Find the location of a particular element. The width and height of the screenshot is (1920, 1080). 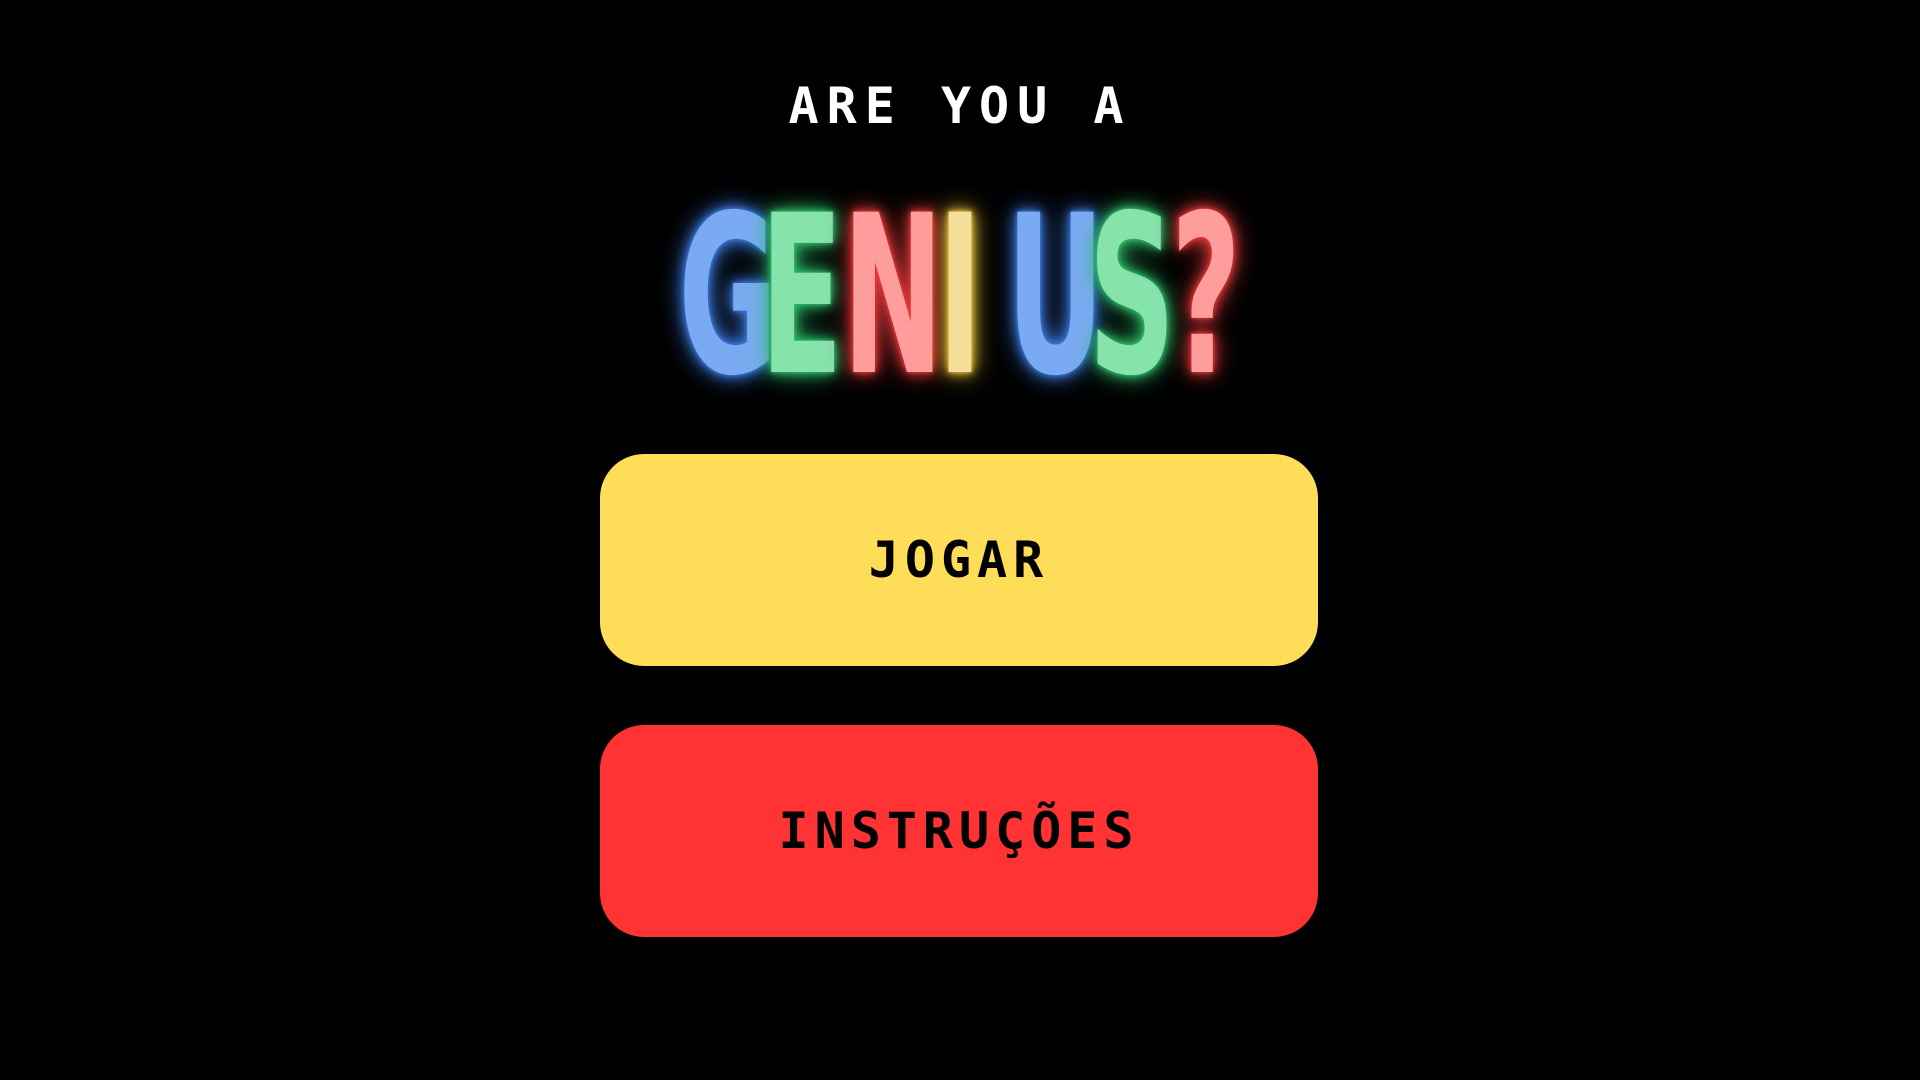

instructions-button-label: INSTRUÇÕES is located at coordinates (959, 831).